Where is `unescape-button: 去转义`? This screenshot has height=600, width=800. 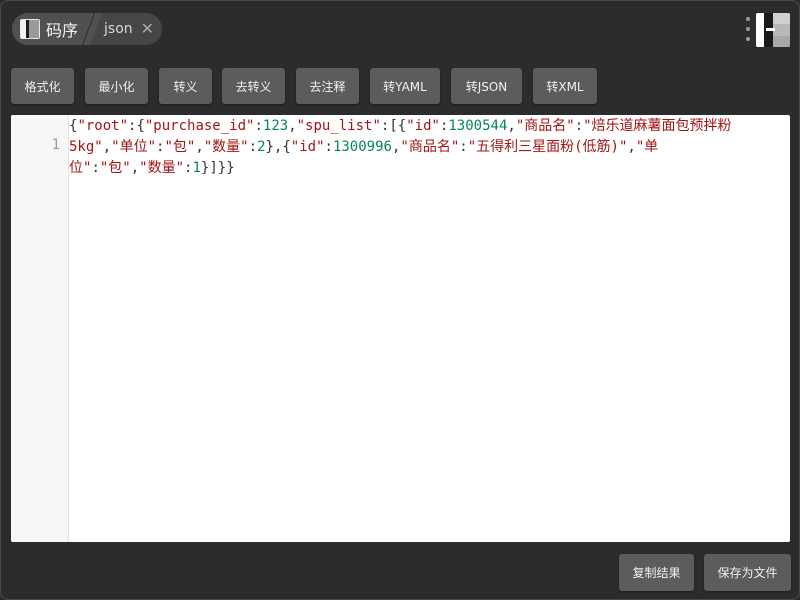
unescape-button: 去转义 is located at coordinates (253, 86).